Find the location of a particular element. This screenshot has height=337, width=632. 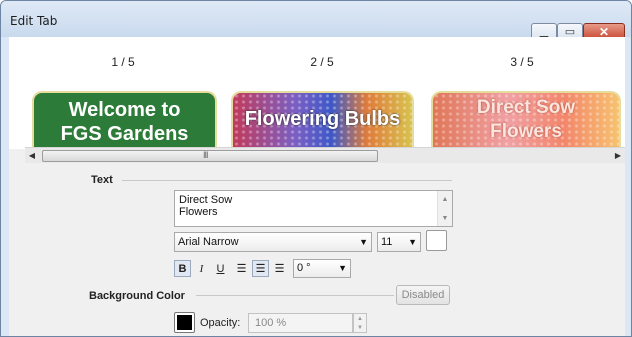

scroll-right-arrow-icon: ▶ is located at coordinates (618, 156).